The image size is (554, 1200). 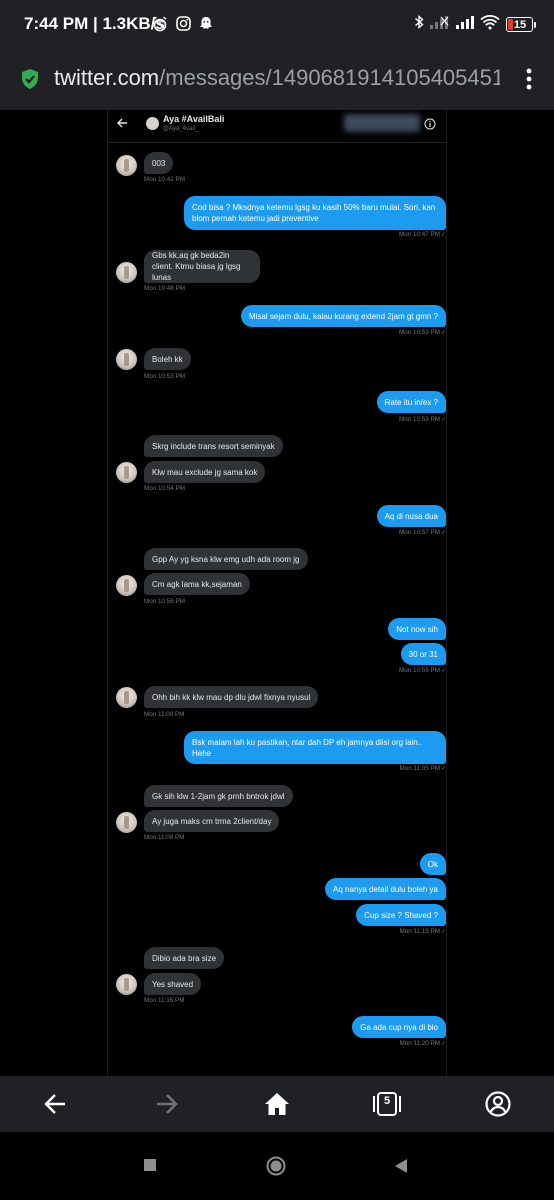 What do you see at coordinates (55, 1104) in the screenshot?
I see `back-icon` at bounding box center [55, 1104].